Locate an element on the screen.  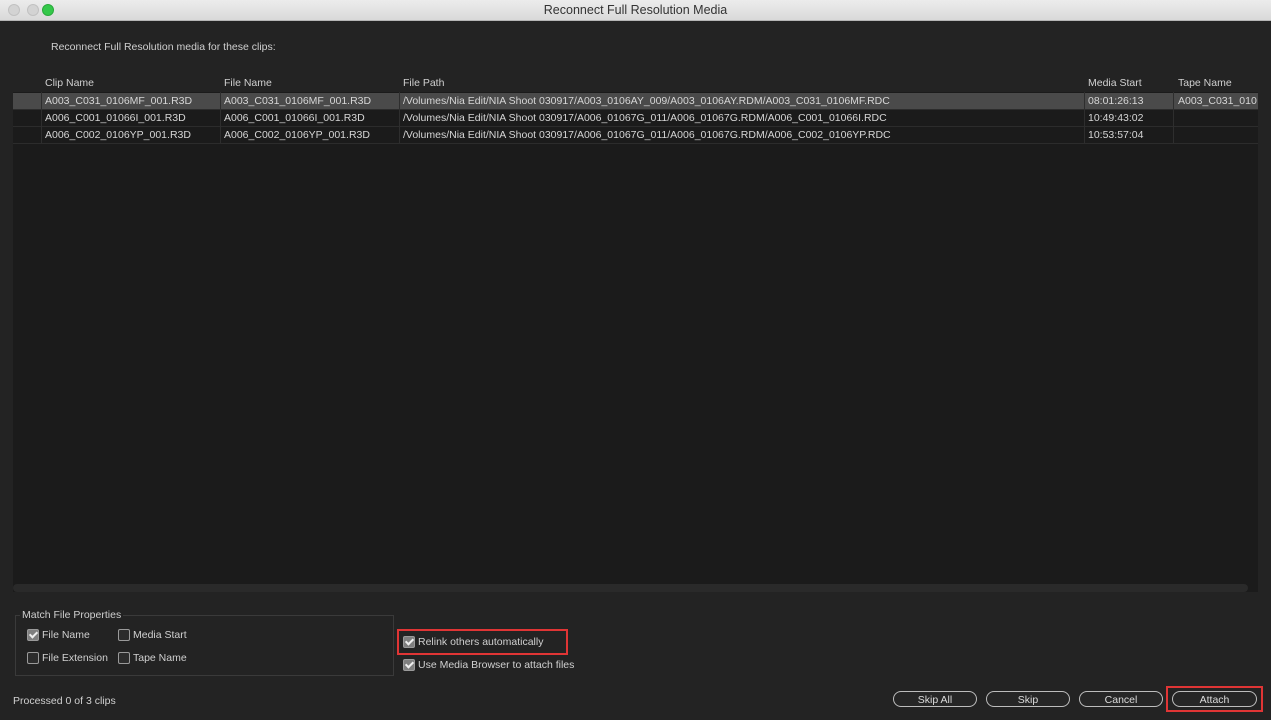
cell-media-start: 10:49:43:02 is located at coordinates (1116, 118).